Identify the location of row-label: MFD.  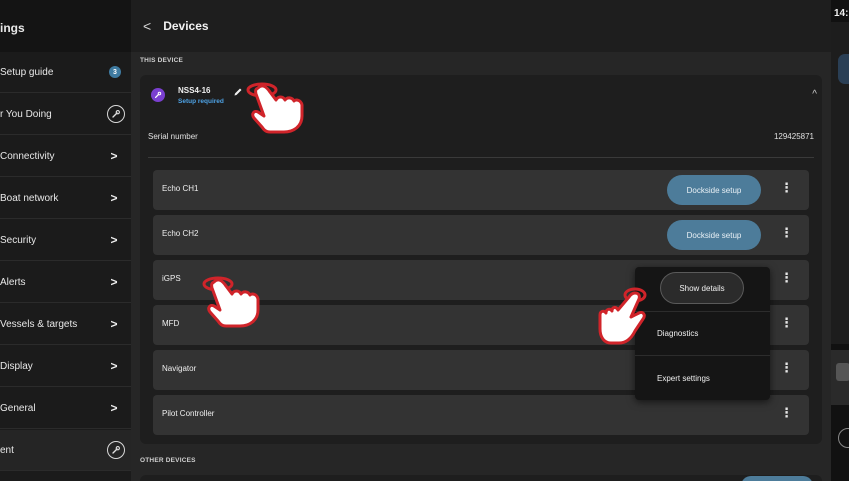
(171, 323).